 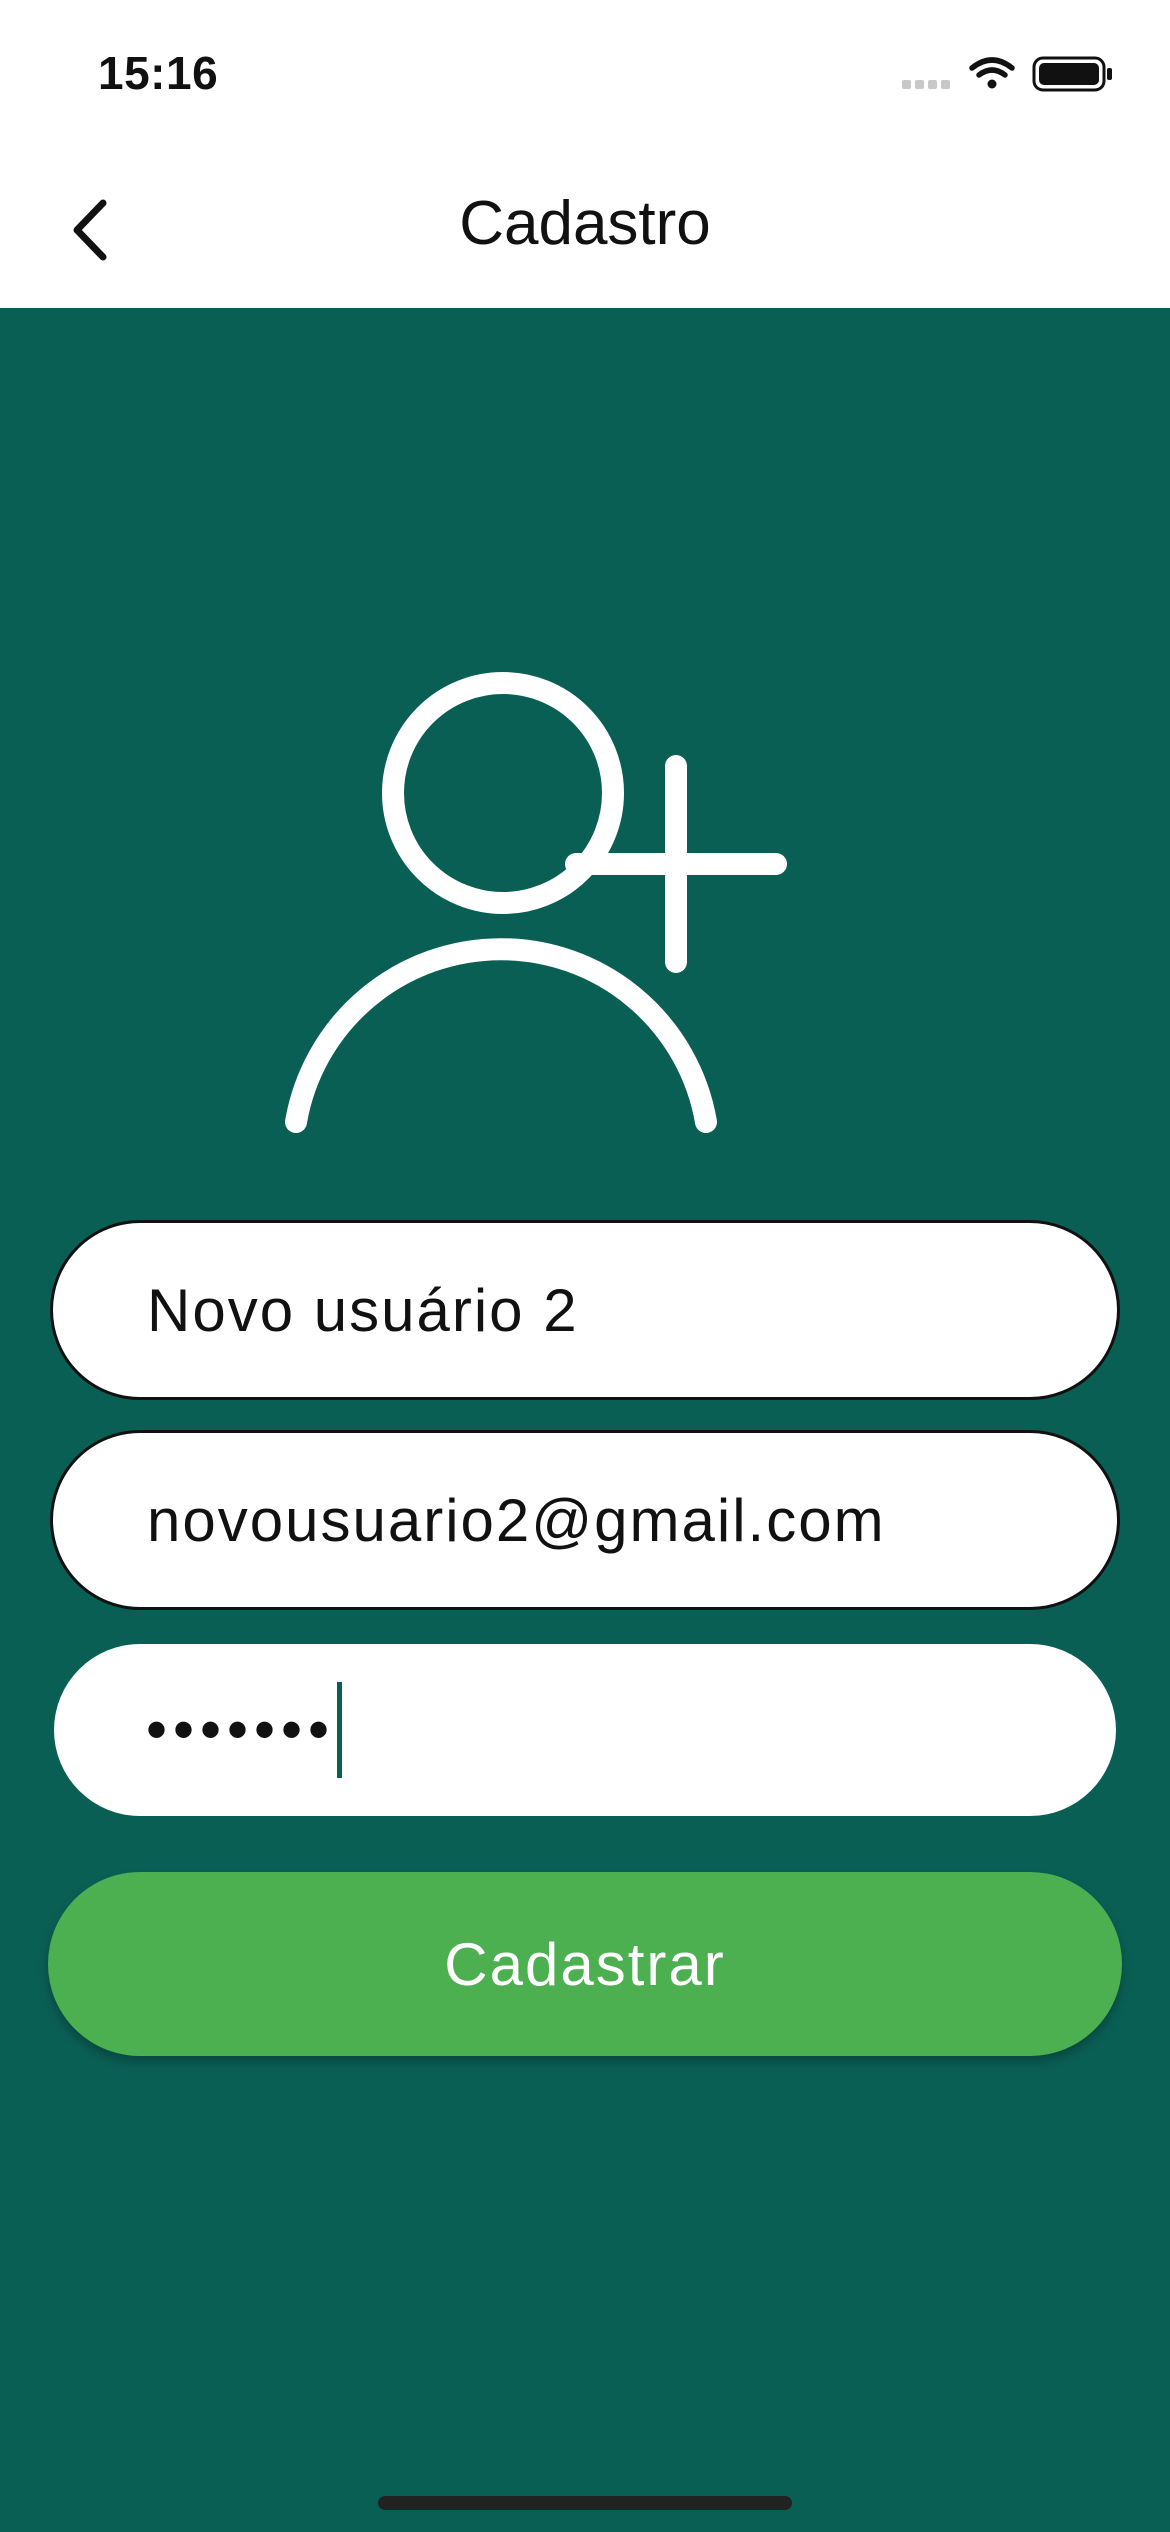 What do you see at coordinates (585, 75) in the screenshot?
I see `status-bar: 15:16` at bounding box center [585, 75].